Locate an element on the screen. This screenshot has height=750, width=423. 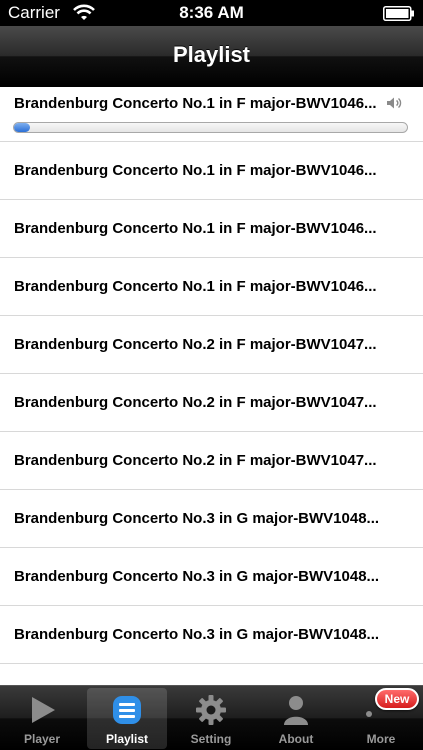
gear-icon is located at coordinates (211, 710).